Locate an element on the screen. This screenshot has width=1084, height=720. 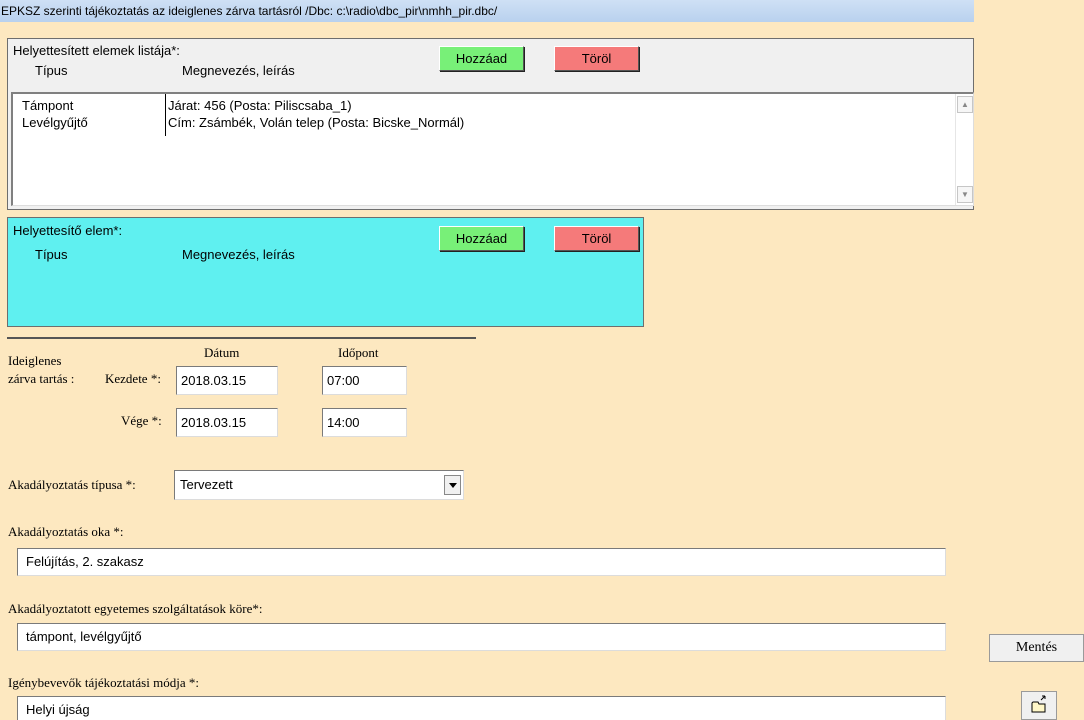
start-time-input: 07:00 is located at coordinates (364, 380).